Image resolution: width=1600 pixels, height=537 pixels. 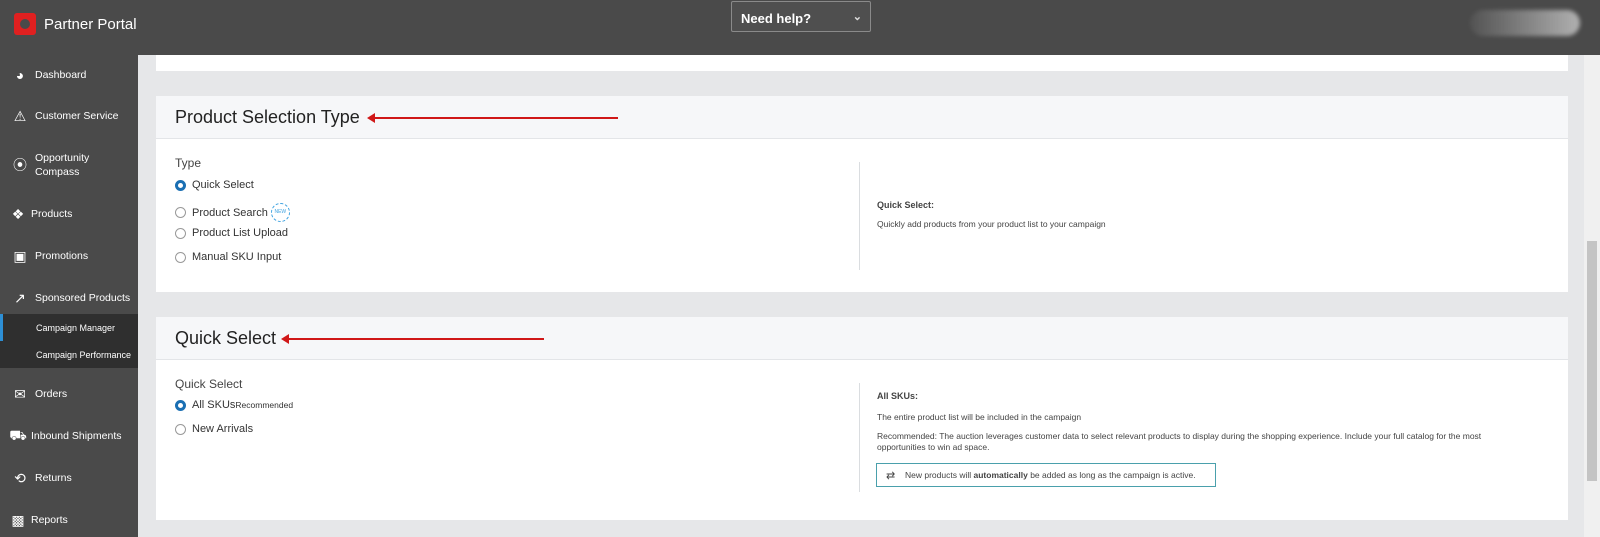 I want to click on radio-all-skus: All SKUs Recommended, so click(x=234, y=405).